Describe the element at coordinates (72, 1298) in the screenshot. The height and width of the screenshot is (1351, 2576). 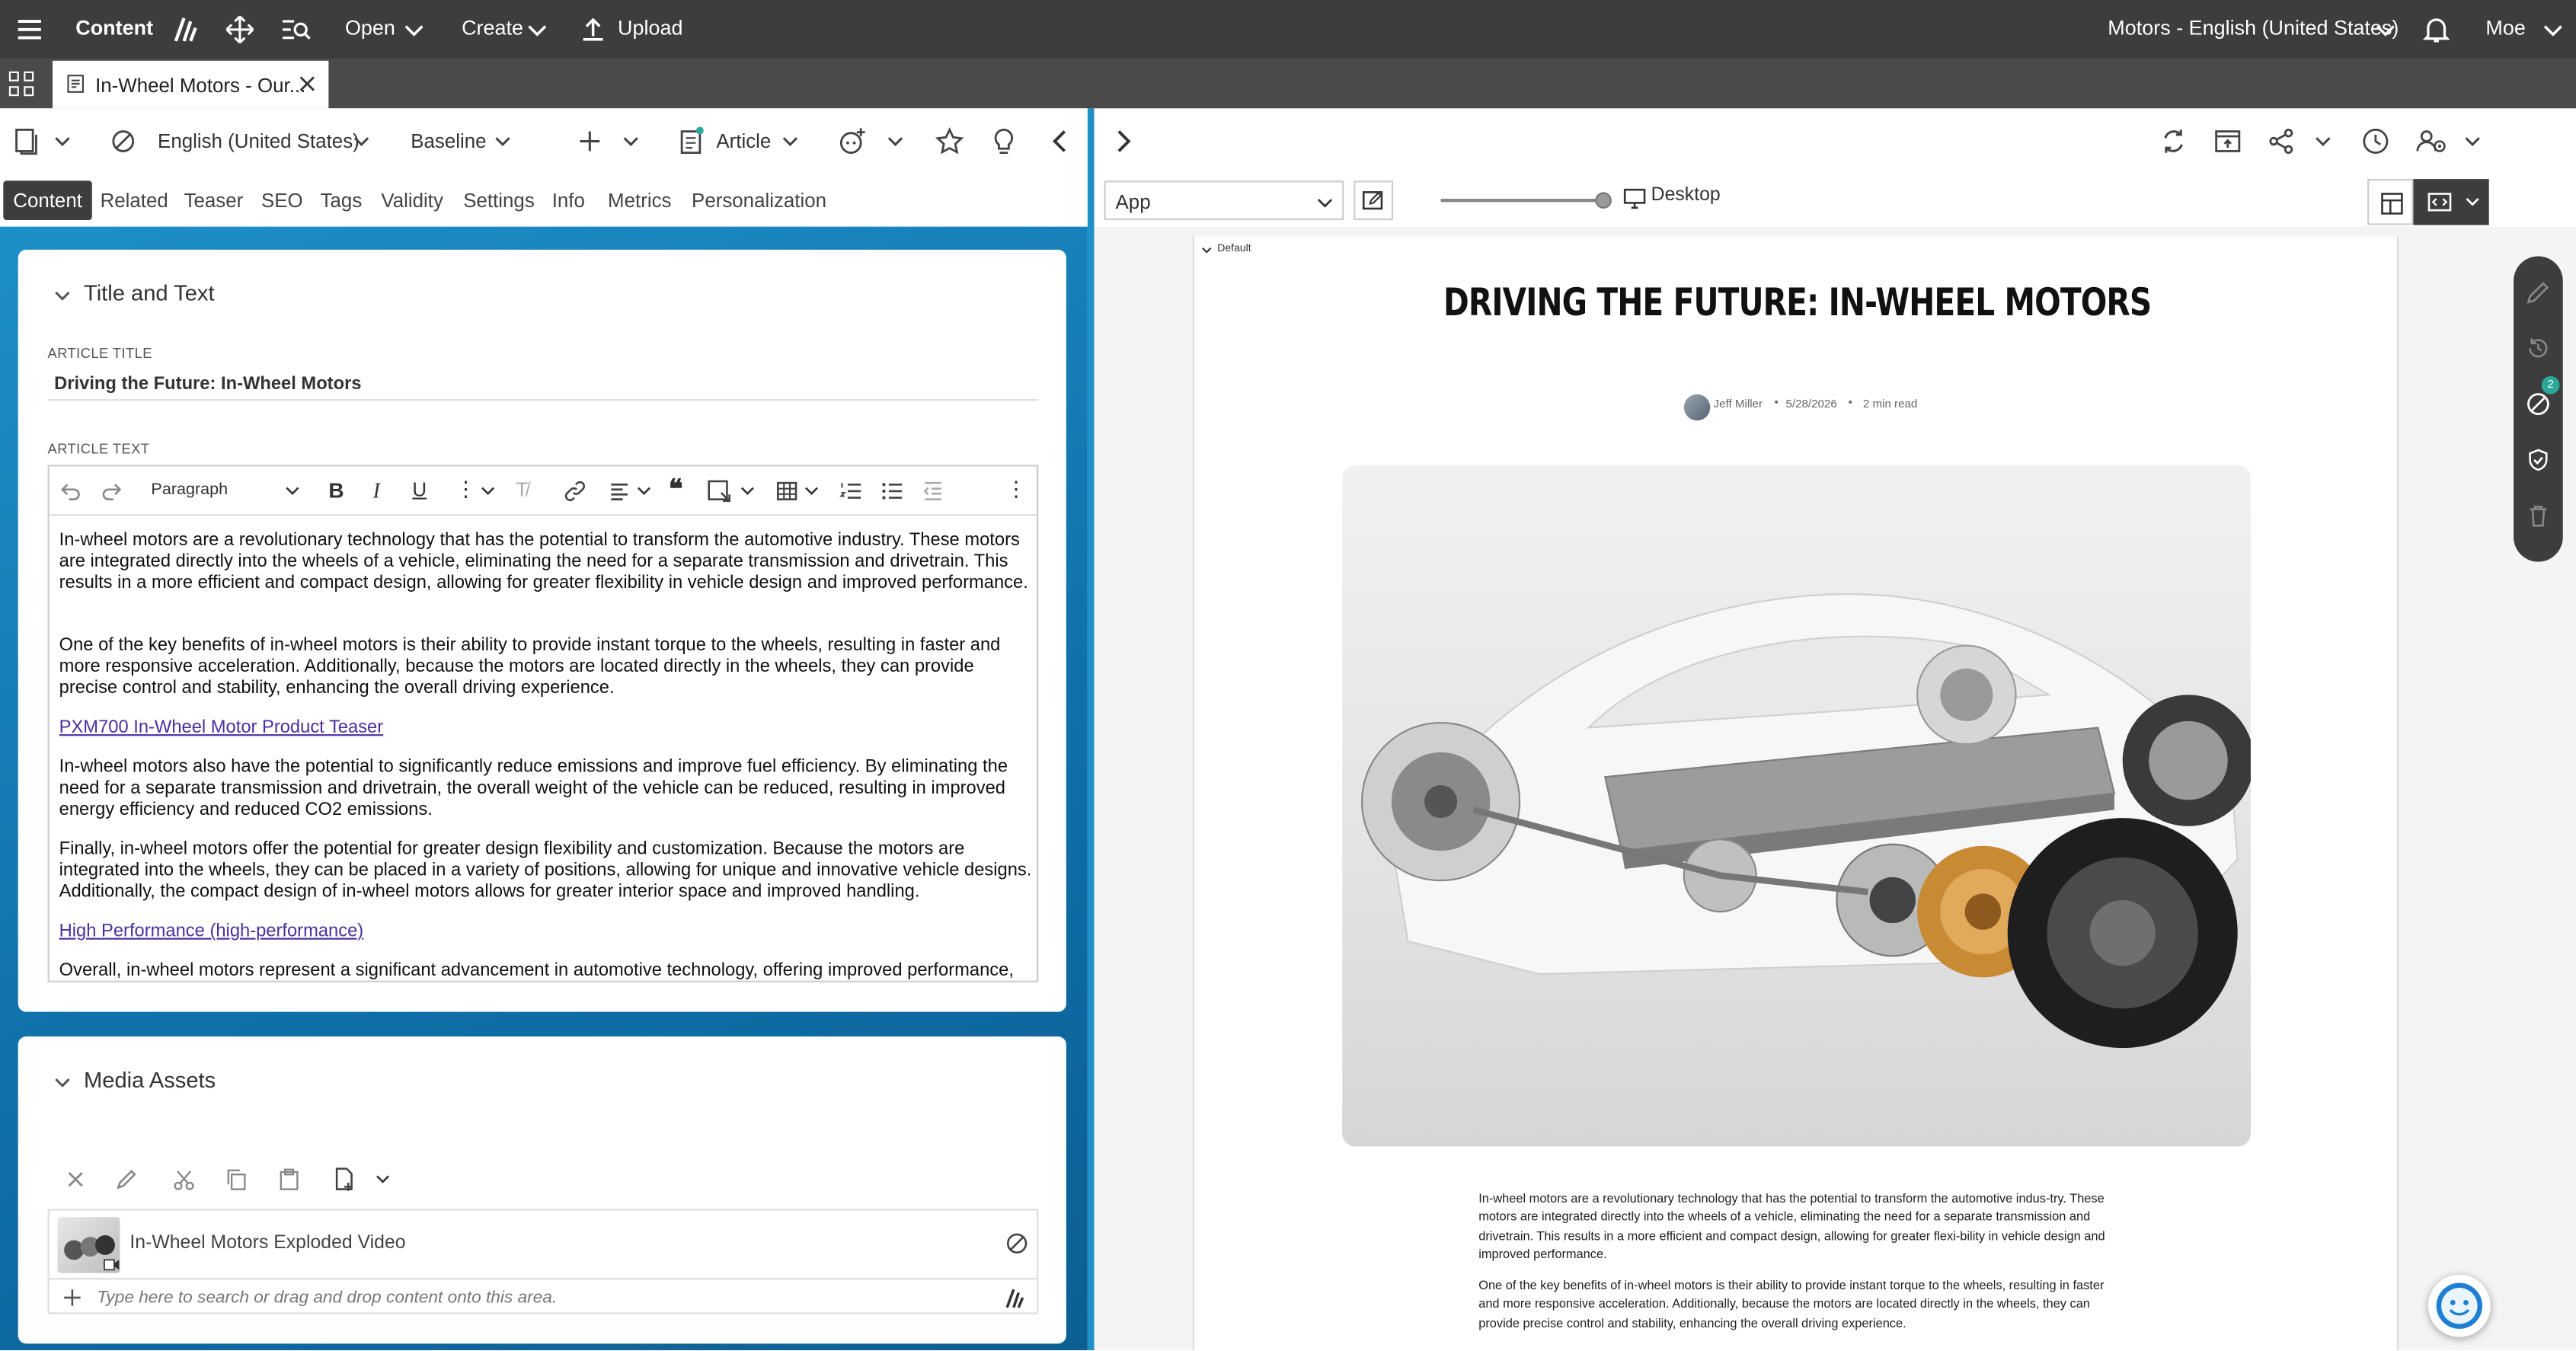
I see `plus-icon` at that location.